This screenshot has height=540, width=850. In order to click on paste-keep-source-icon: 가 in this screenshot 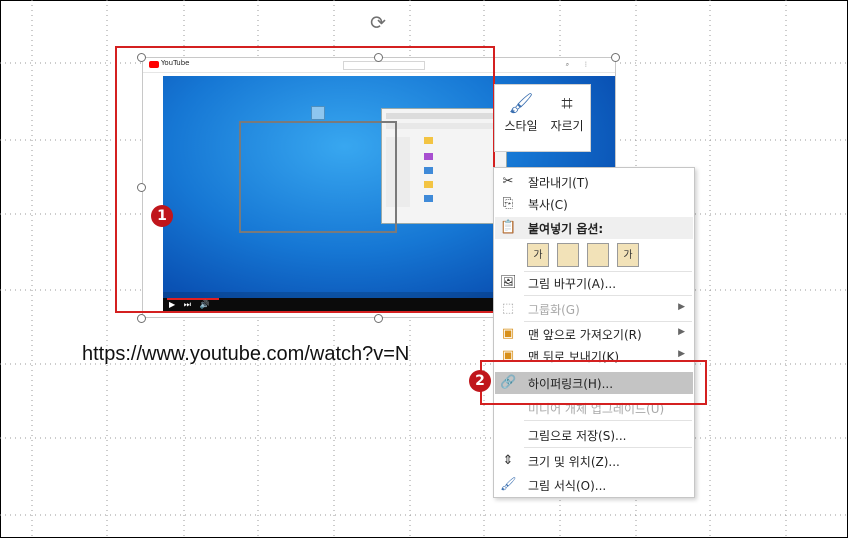, I will do `click(538, 255)`.